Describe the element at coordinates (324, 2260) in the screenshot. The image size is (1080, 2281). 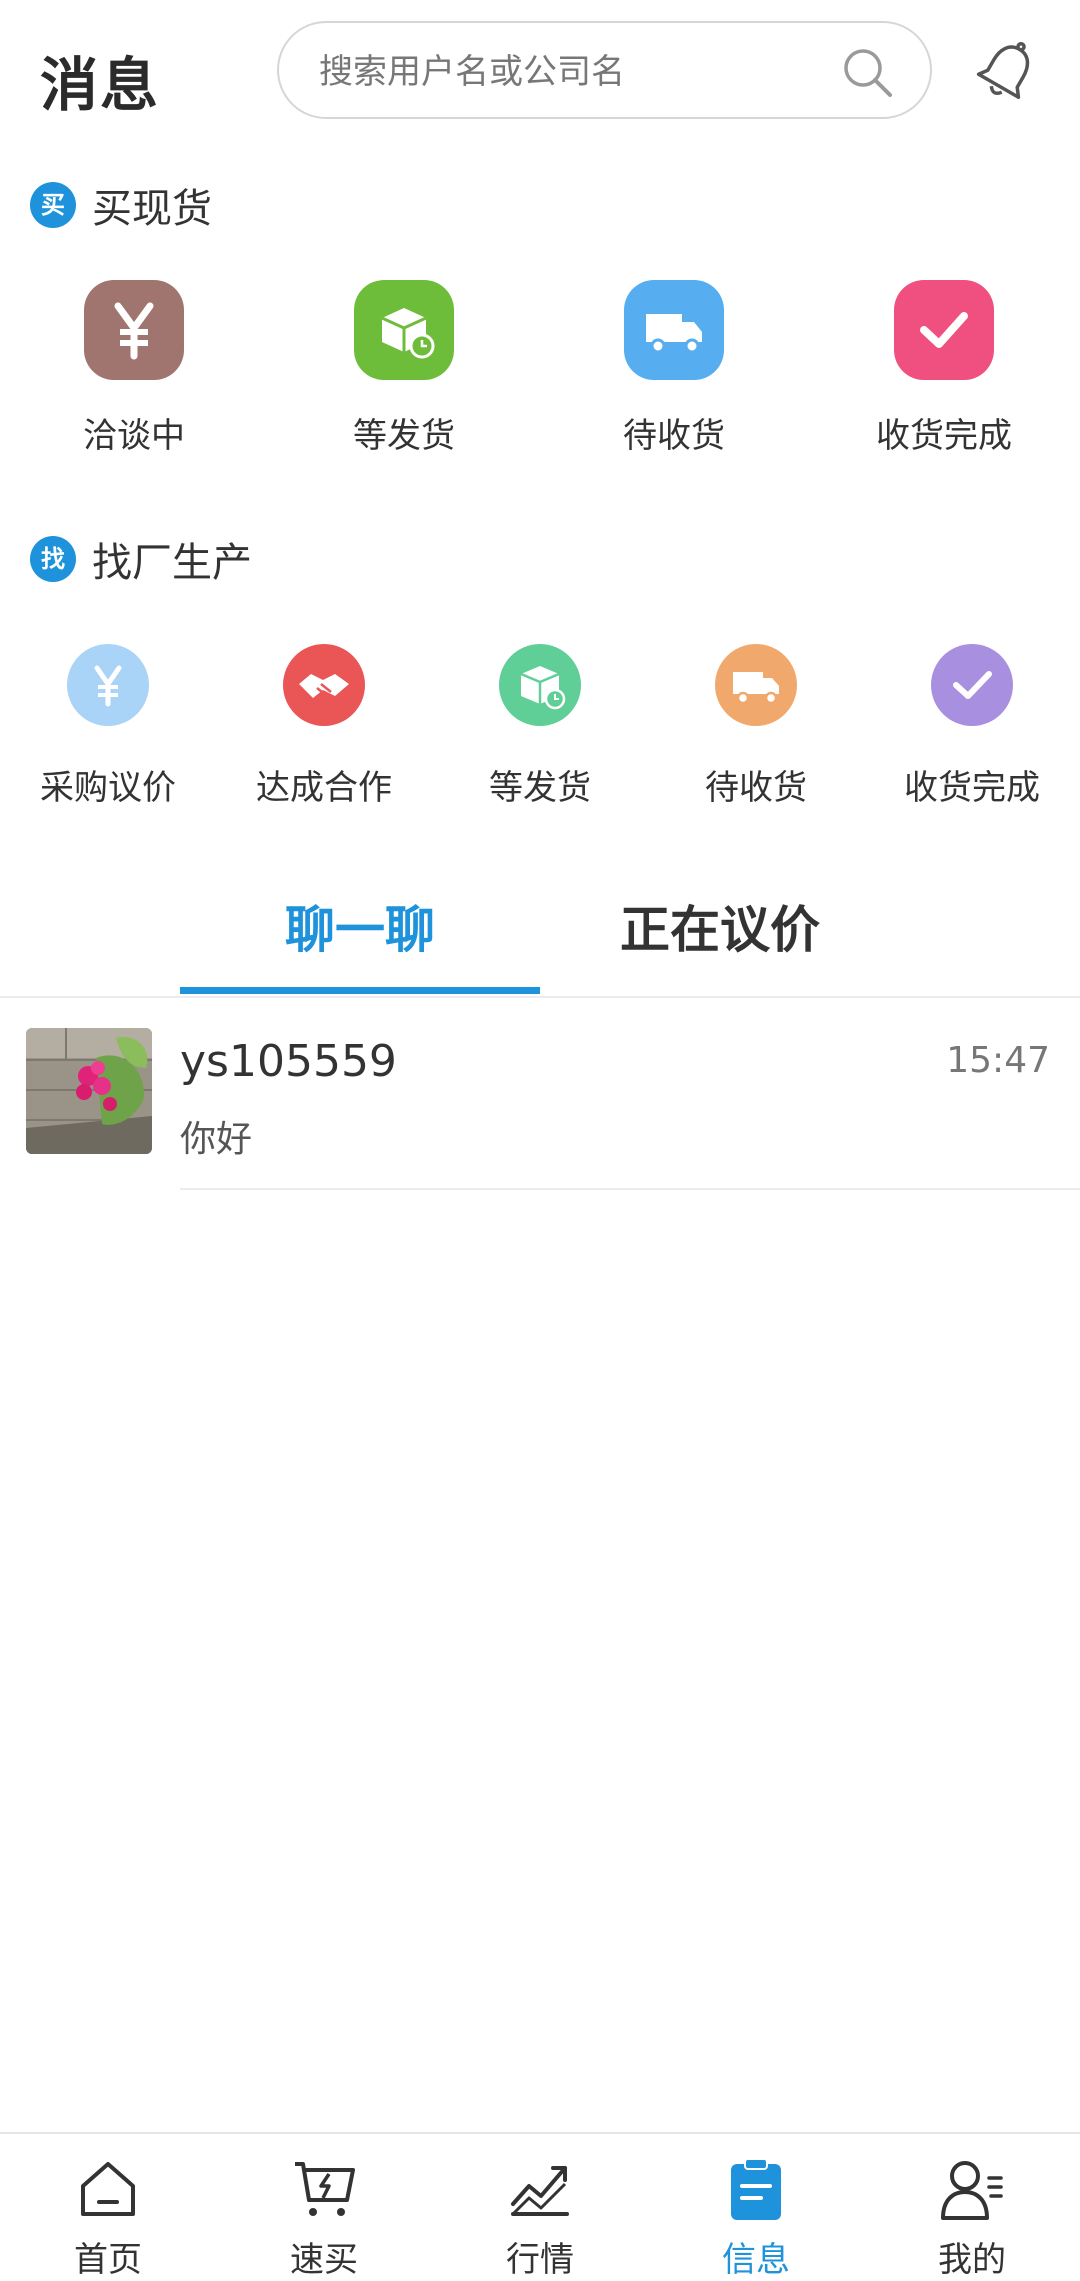
I see `nav-label: 速买` at that location.